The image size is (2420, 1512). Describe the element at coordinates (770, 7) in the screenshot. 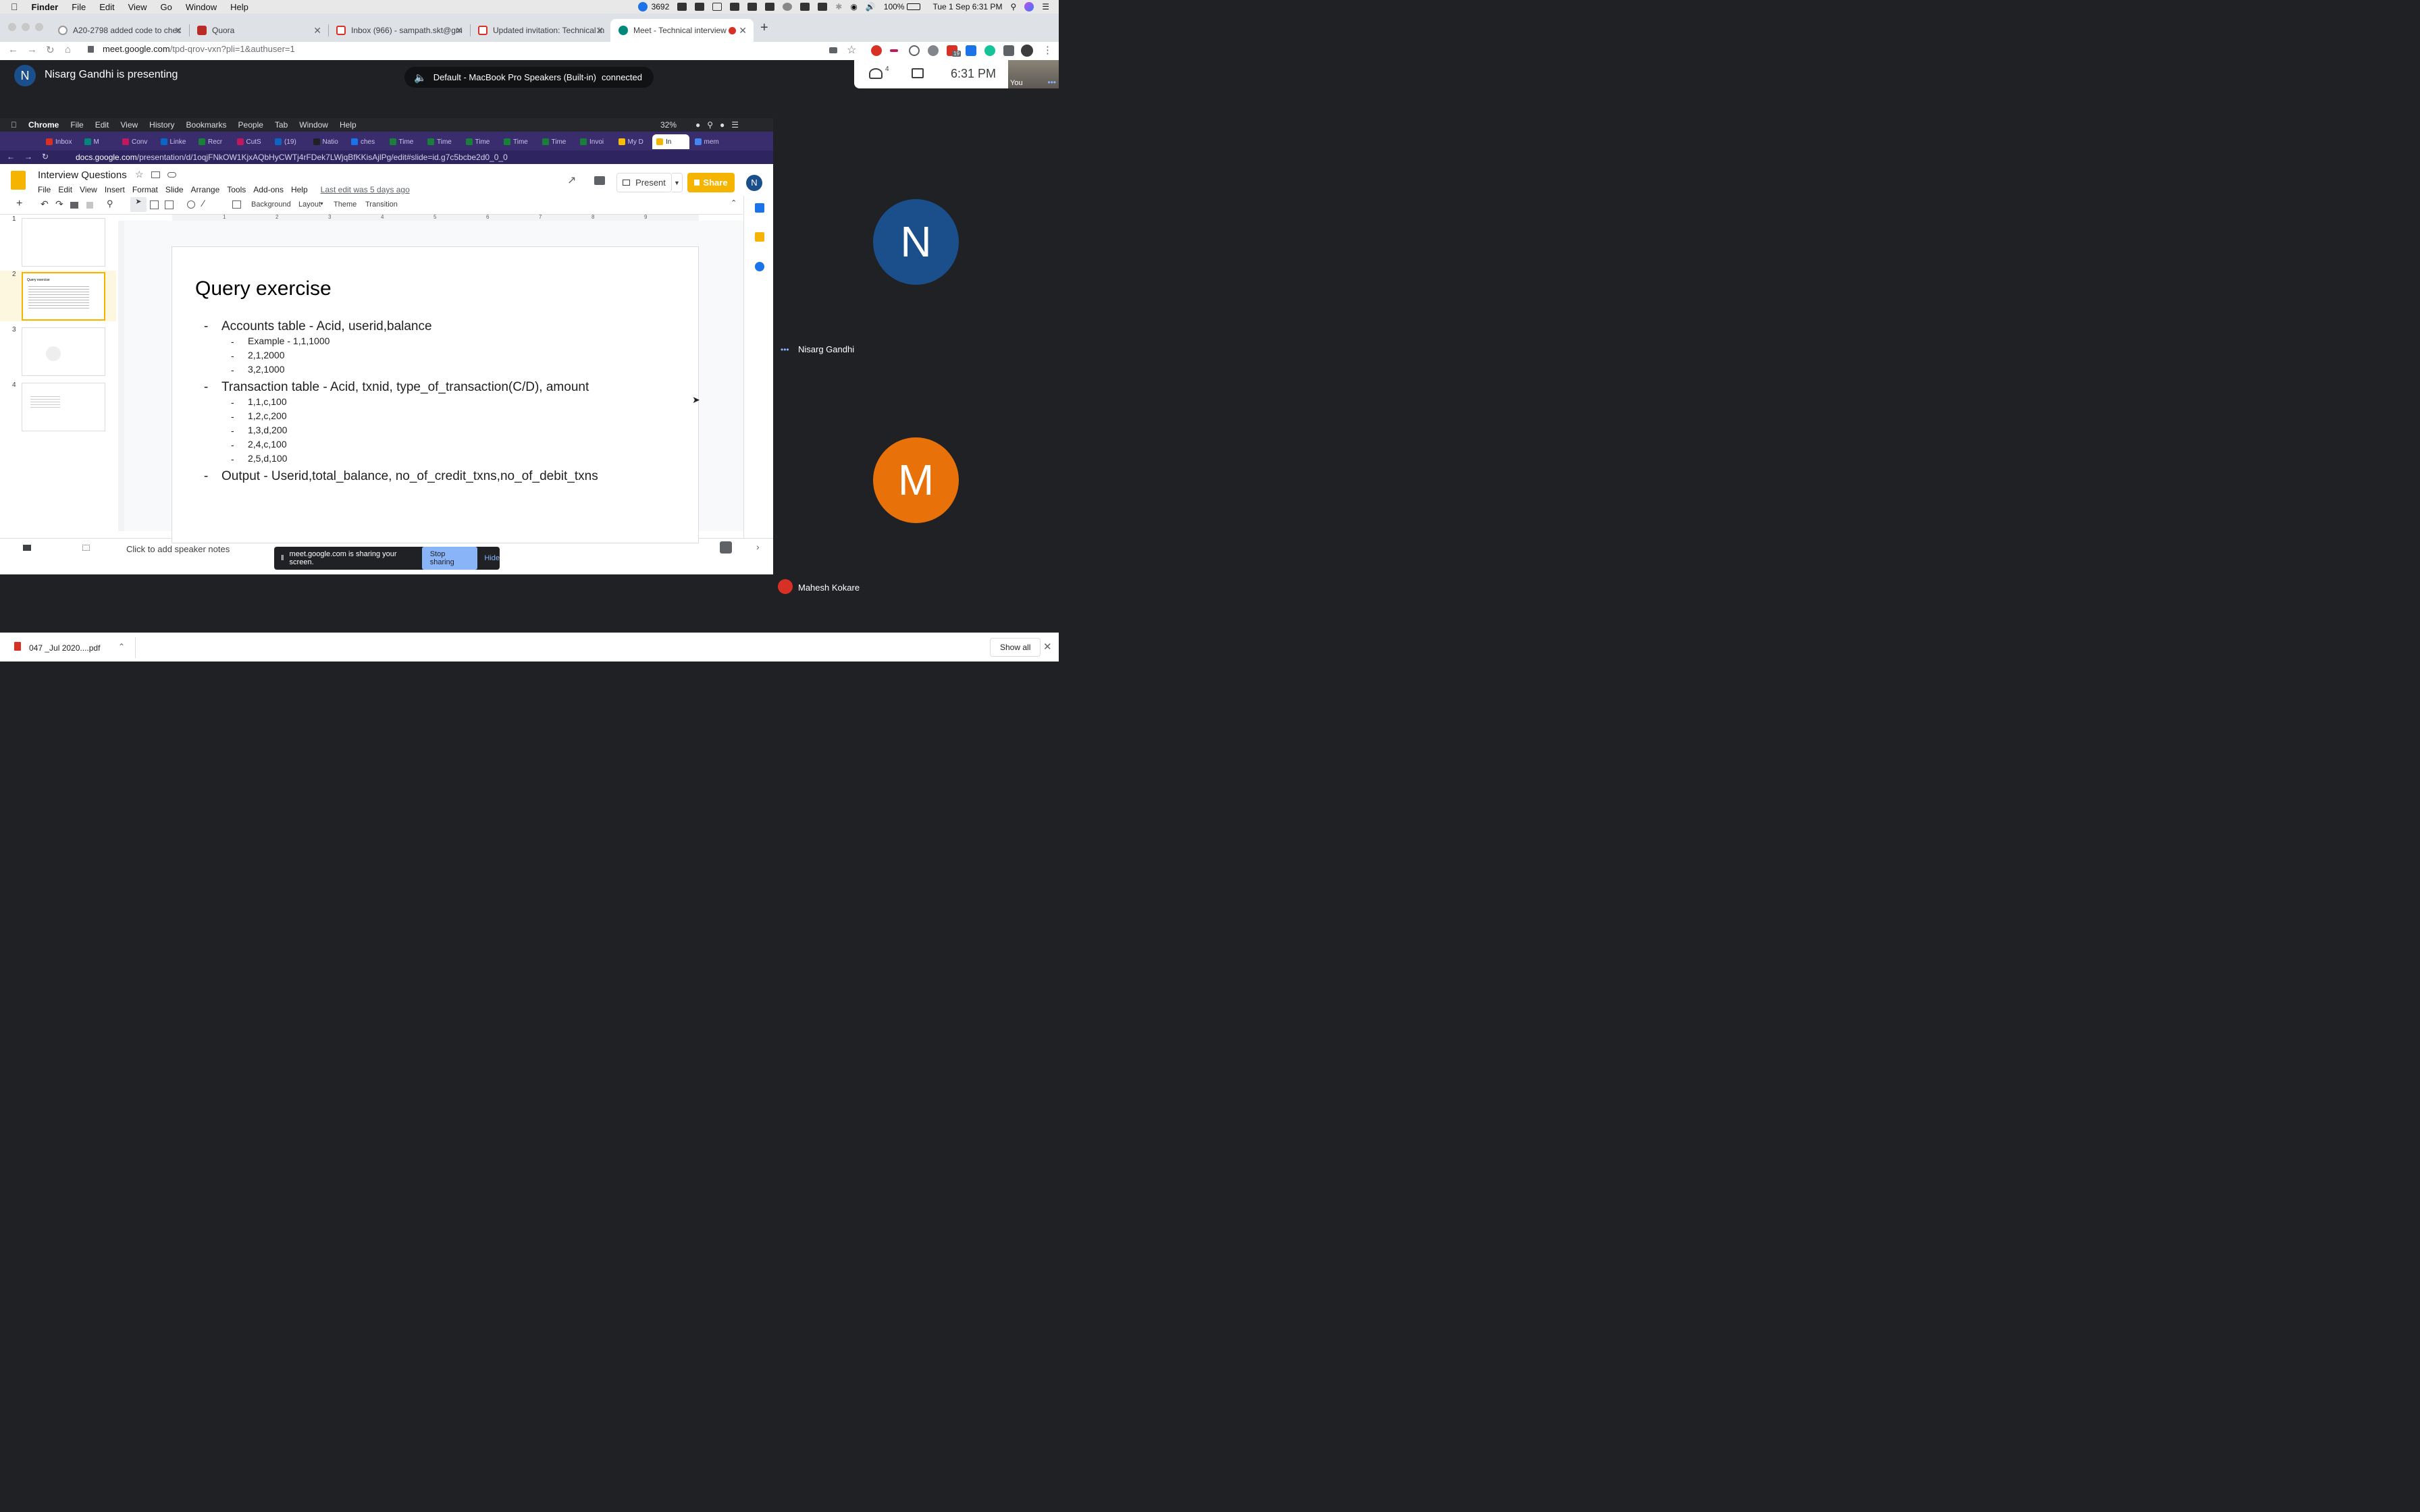

I see `hat-icon` at that location.